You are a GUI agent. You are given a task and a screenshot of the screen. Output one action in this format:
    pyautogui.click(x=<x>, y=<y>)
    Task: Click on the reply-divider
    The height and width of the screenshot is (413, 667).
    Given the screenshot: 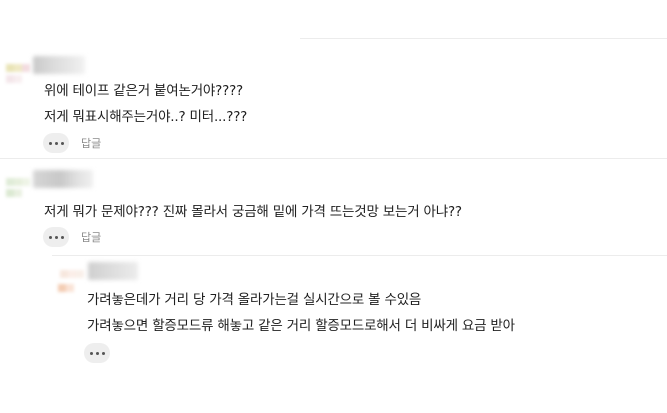 What is the action you would take?
    pyautogui.click(x=359, y=255)
    